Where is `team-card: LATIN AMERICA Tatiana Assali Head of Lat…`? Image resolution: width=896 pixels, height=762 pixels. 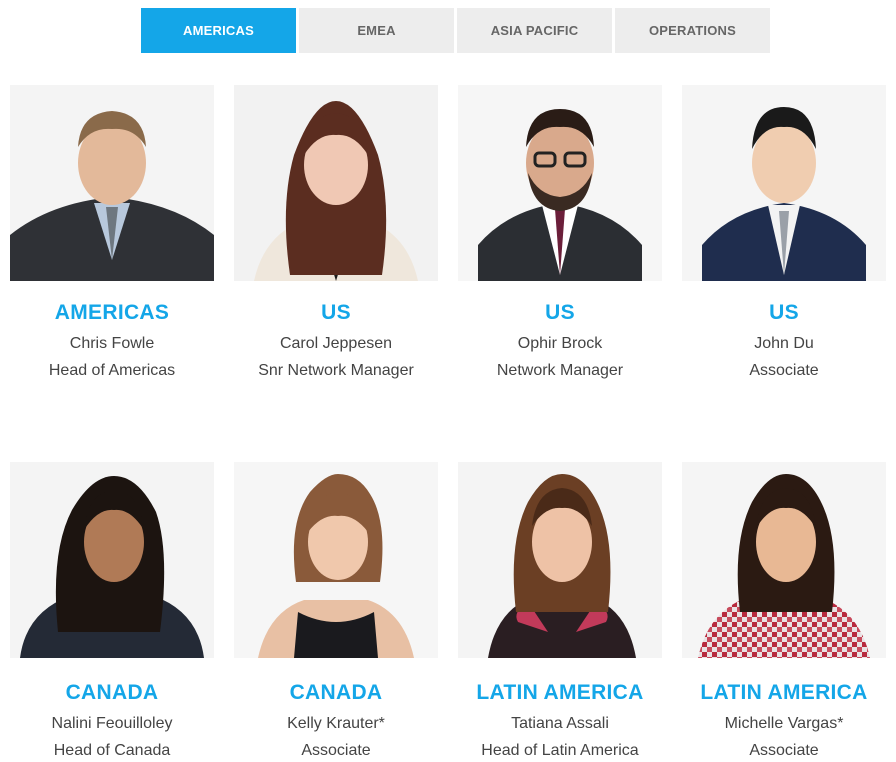
team-card: LATIN AMERICA Tatiana Assali Head of Lat… is located at coordinates (560, 581).